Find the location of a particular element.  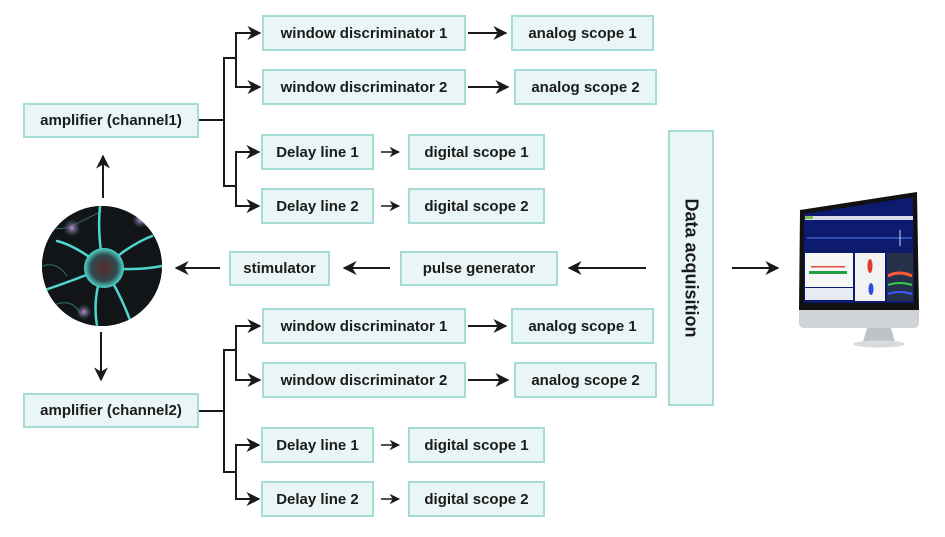

neuron-icon is located at coordinates (102, 266).